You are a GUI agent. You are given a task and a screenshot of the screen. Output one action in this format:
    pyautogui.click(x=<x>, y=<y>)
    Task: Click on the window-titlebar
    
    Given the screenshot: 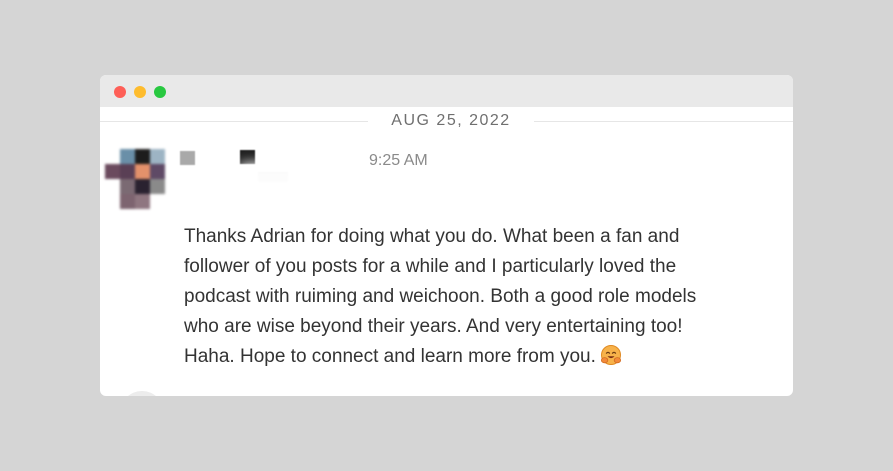 What is the action you would take?
    pyautogui.click(x=446, y=91)
    